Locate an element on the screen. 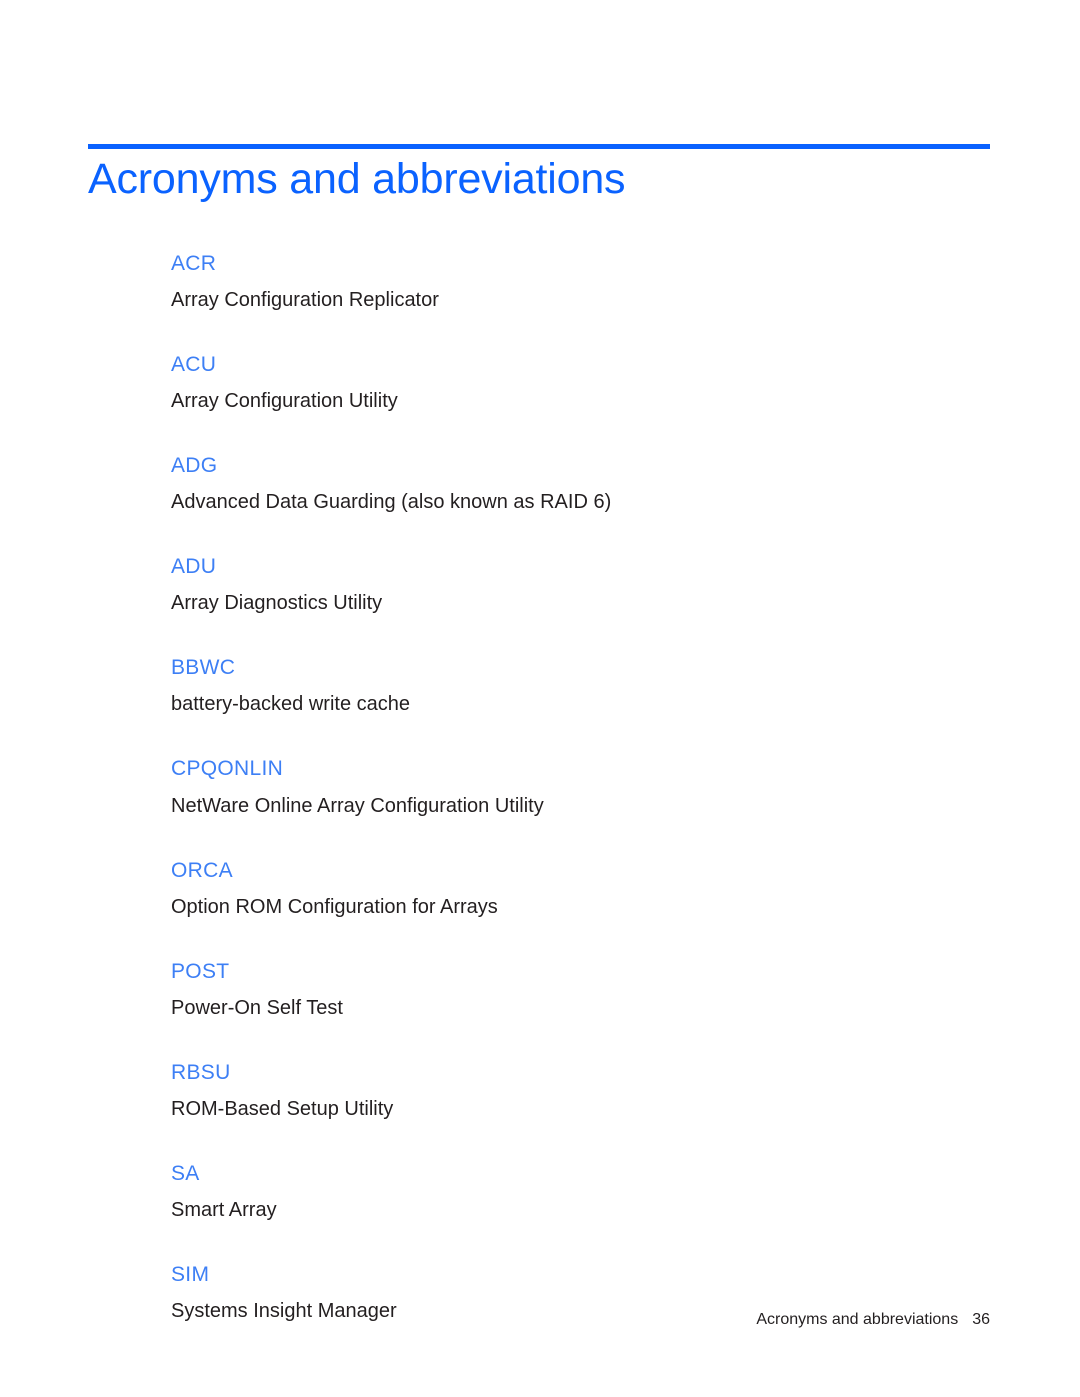 This screenshot has width=1080, height=1397. glossary-entry: RBSU ROM-Based Setup Utility is located at coordinates (561, 1091).